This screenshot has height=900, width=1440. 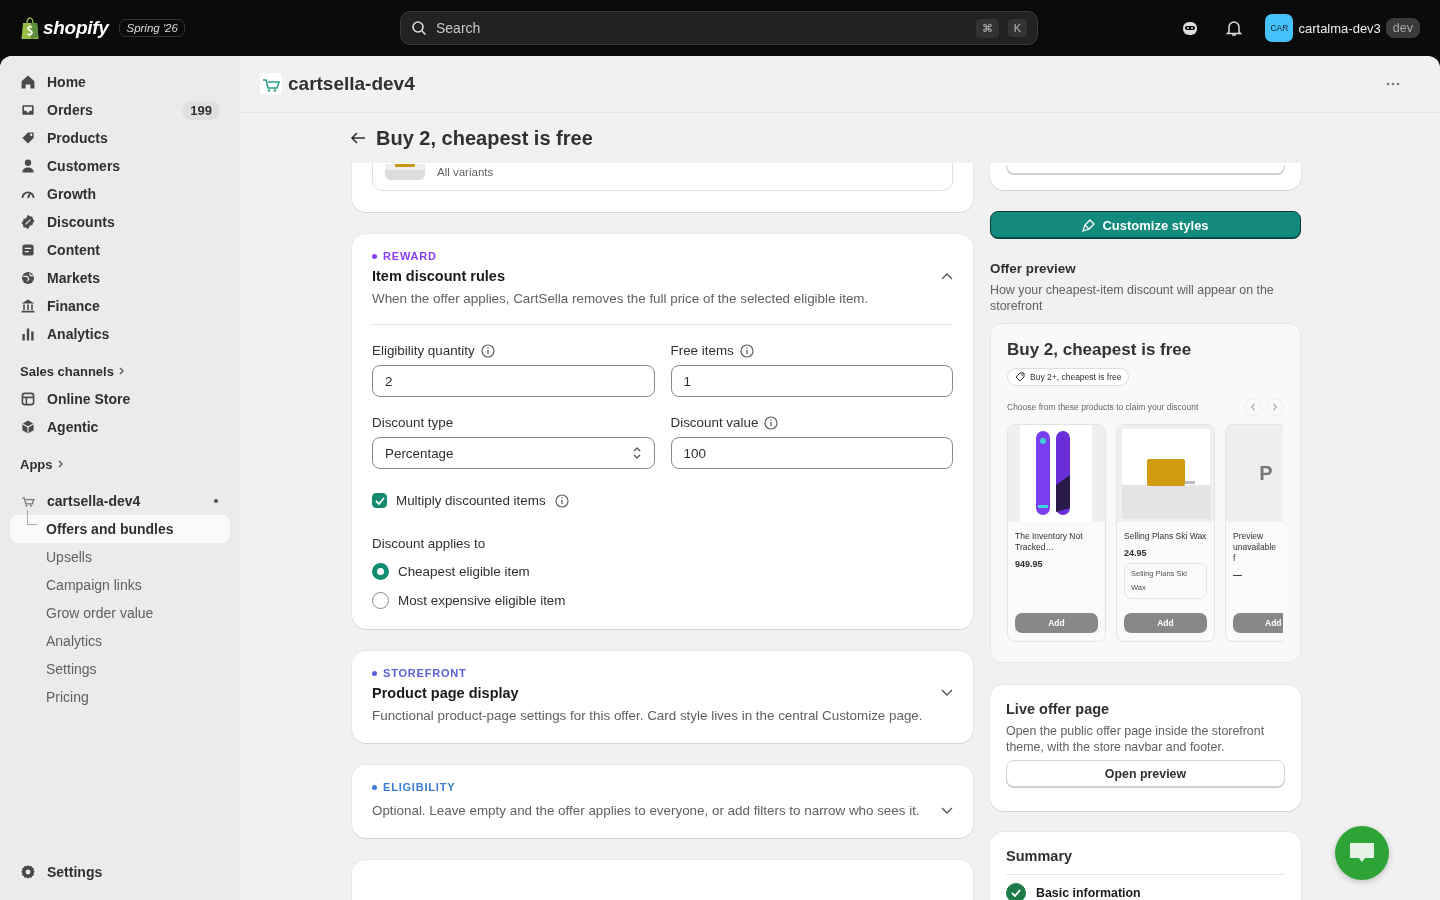 I want to click on inbox-icon, so click(x=28, y=110).